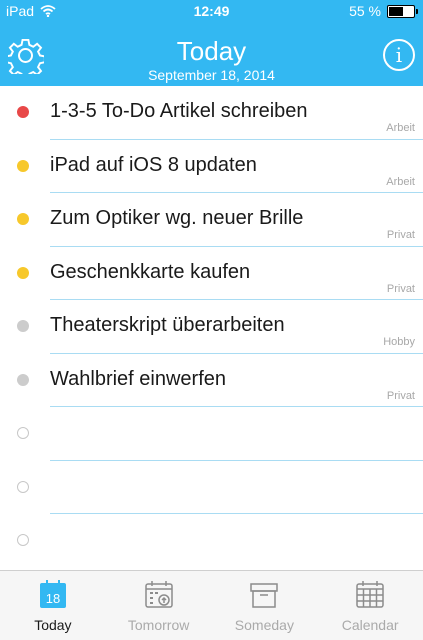  I want to click on status-bar: iPad 12:49 55 %, so click(211, 11).